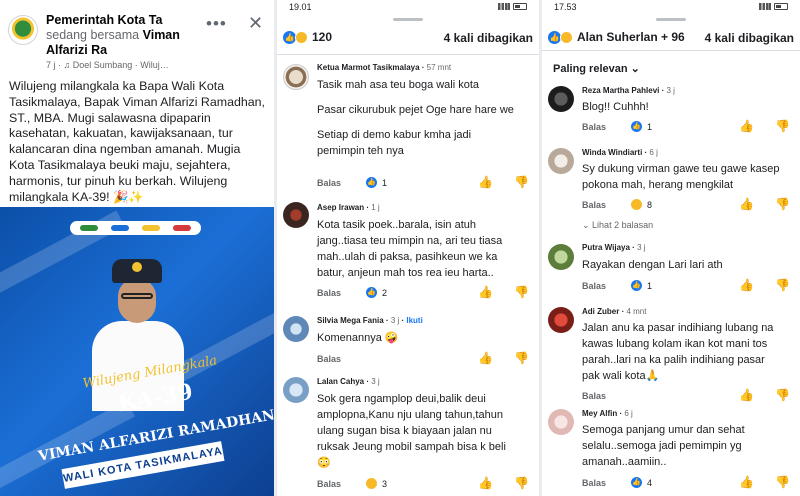  I want to click on close-icon: ✕, so click(255, 23).